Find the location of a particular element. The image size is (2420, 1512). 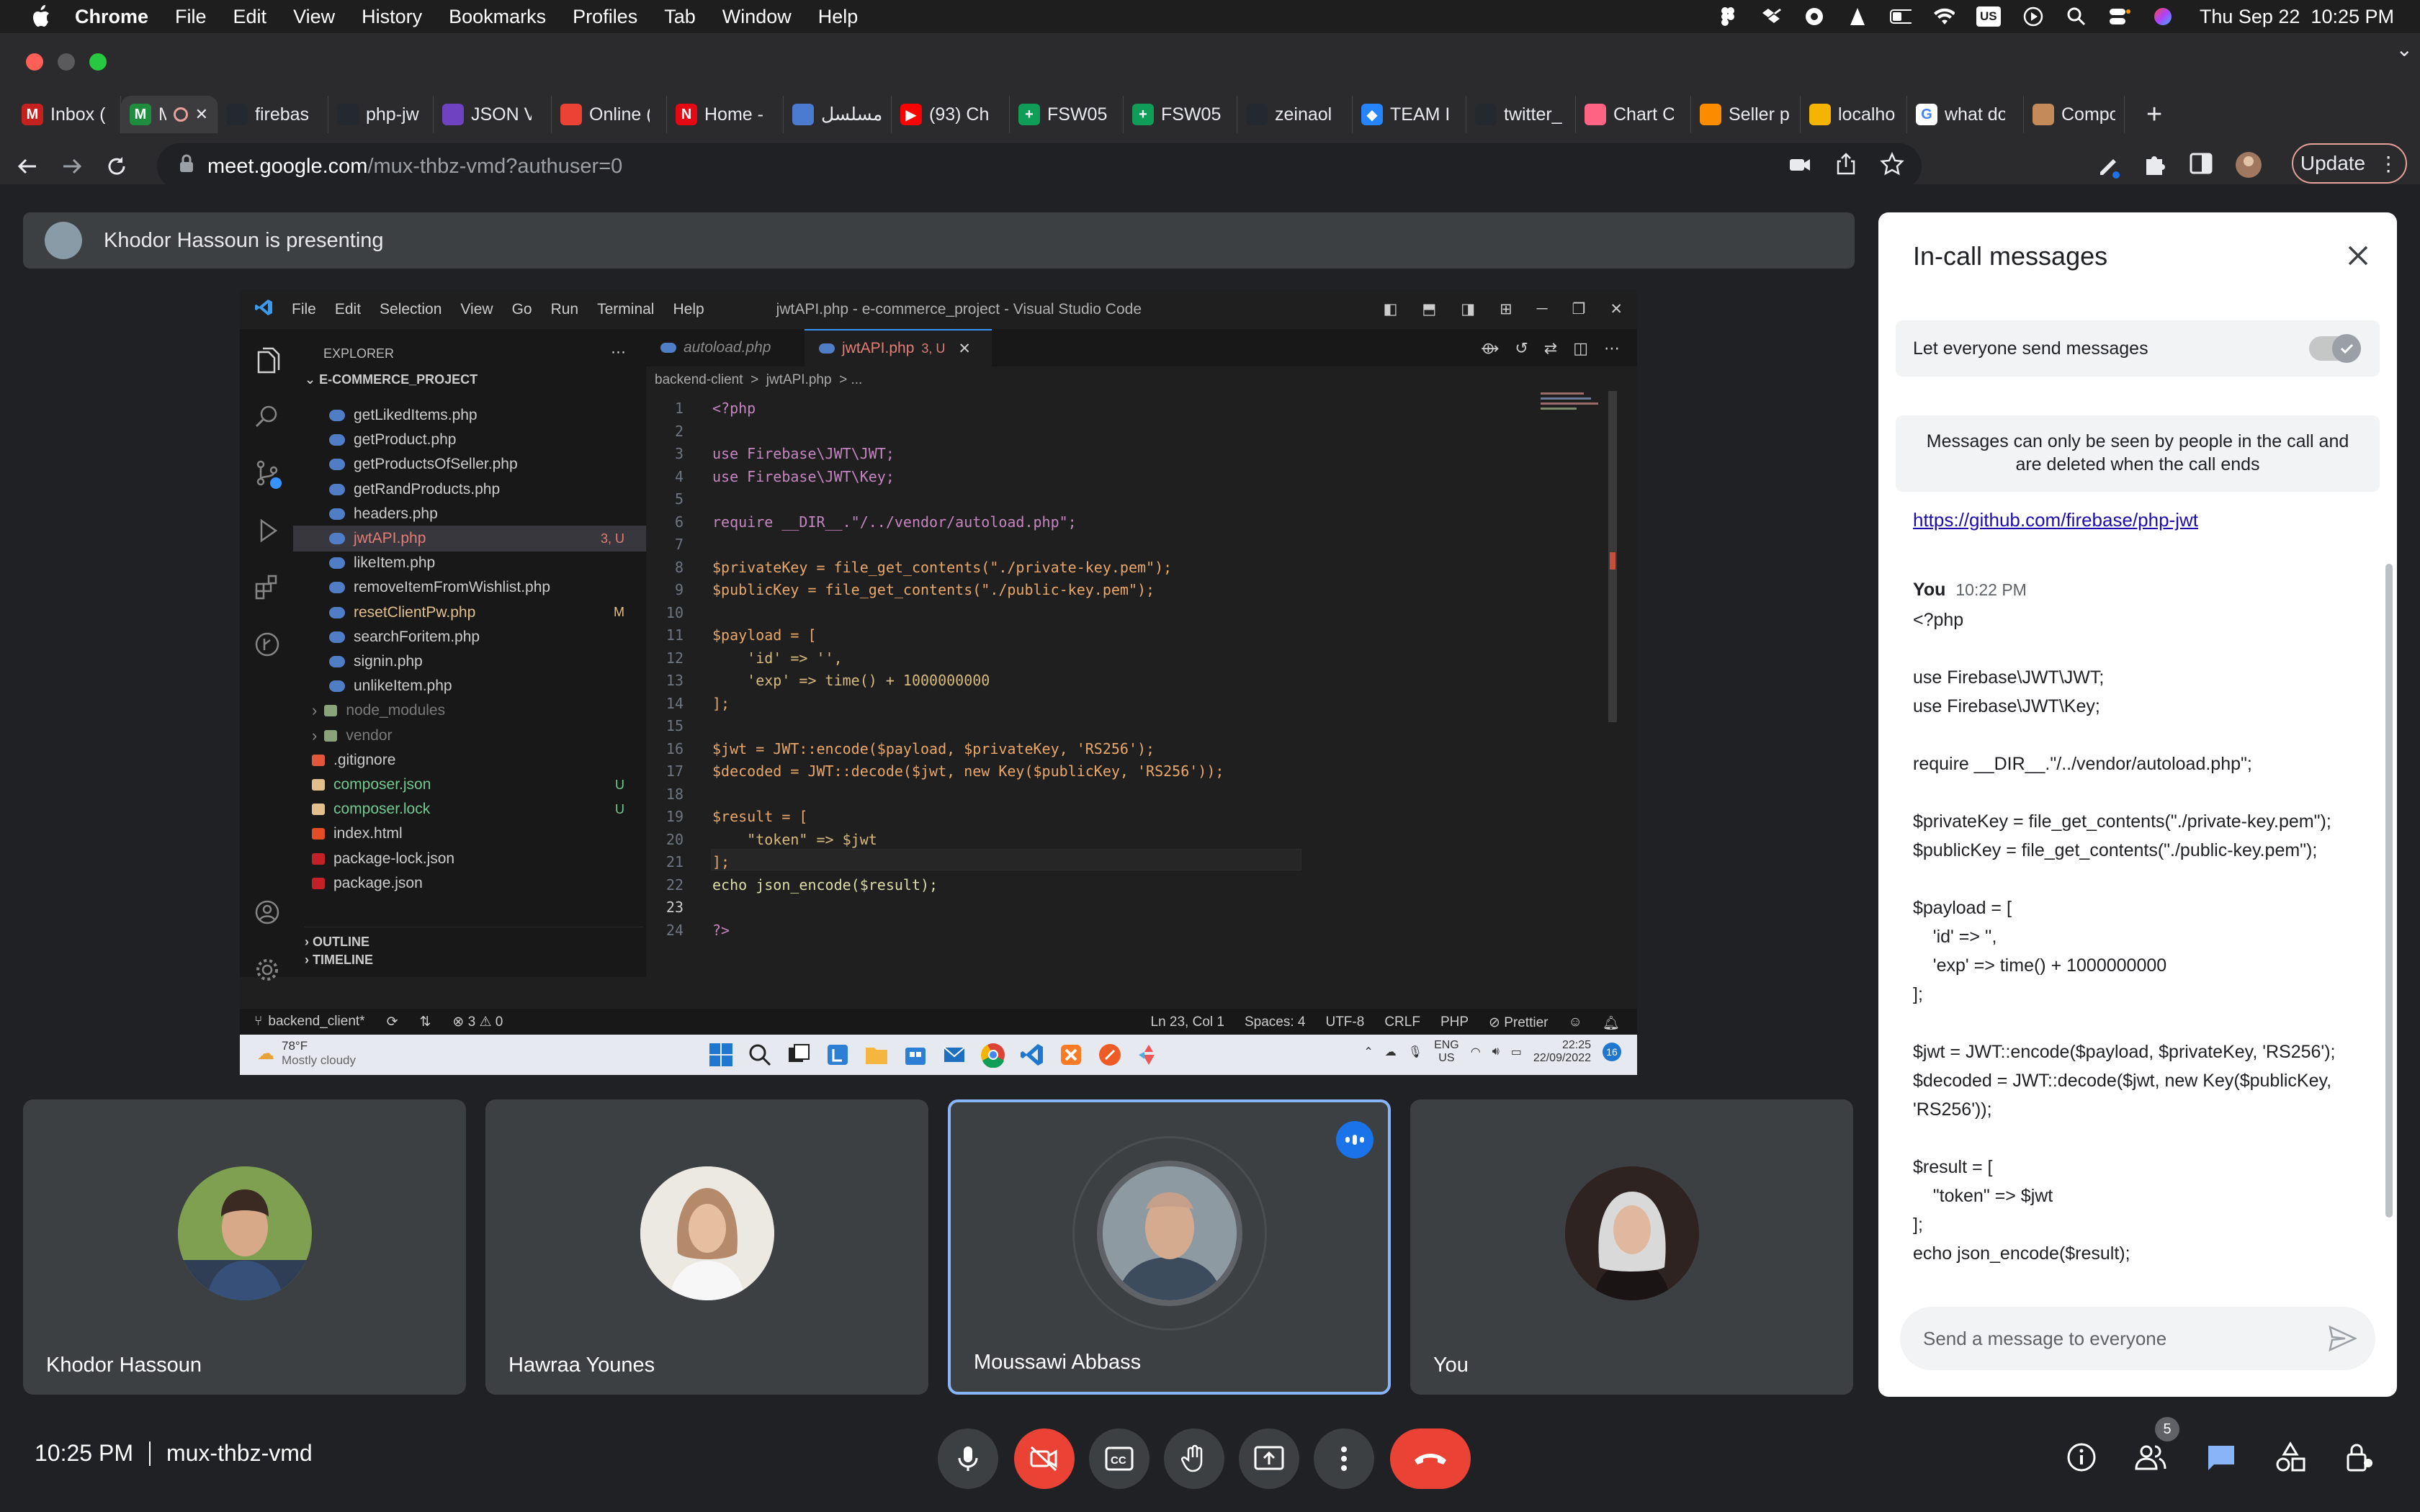

vscode-taskbar-icon is located at coordinates (1032, 1056).